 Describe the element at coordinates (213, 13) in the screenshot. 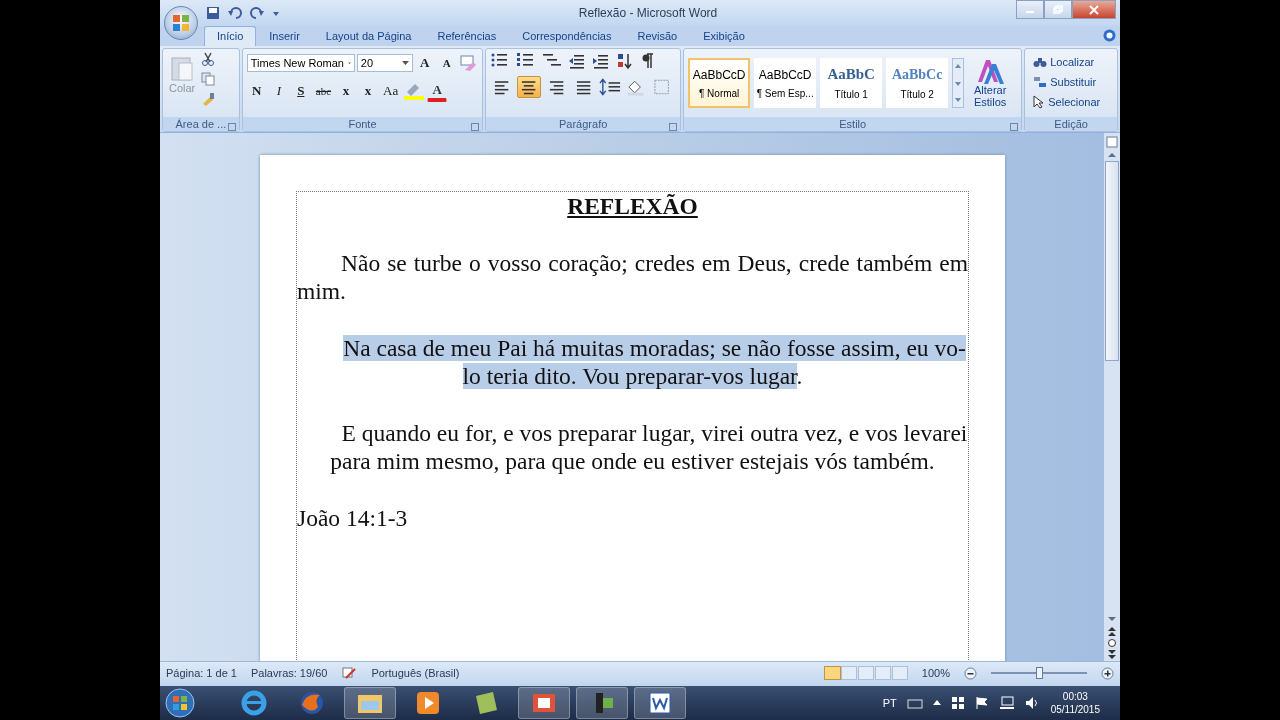

I see `save-icon` at that location.